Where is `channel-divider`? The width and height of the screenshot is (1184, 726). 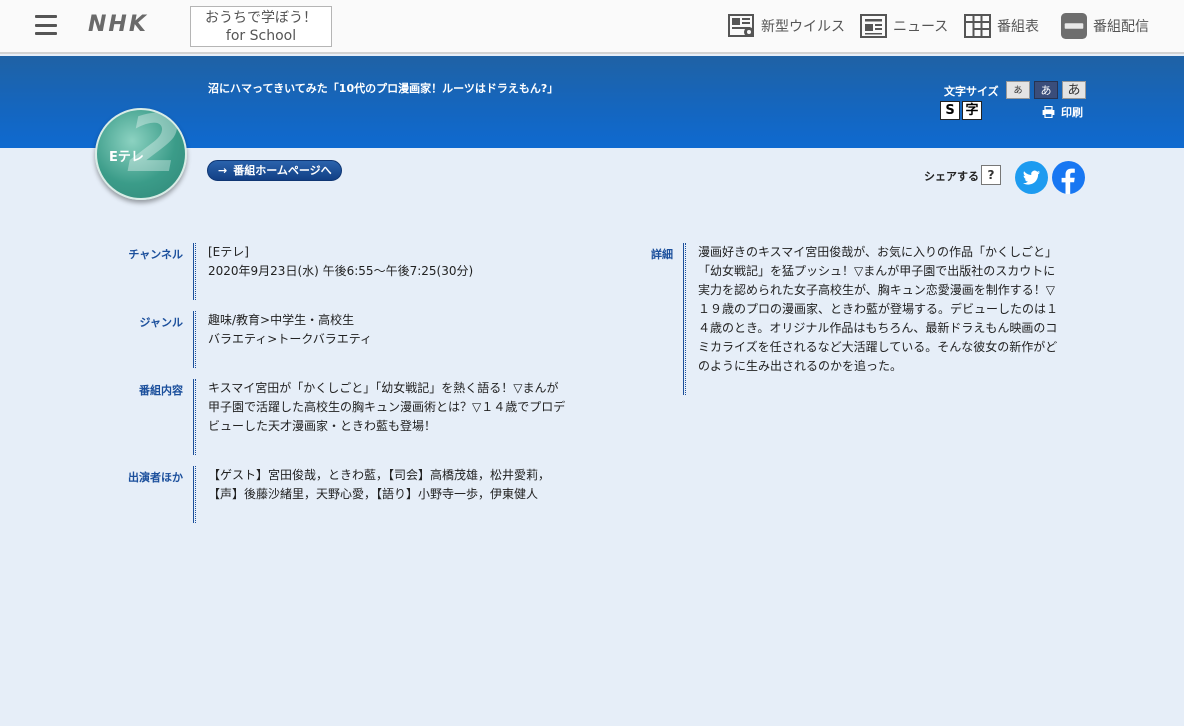 channel-divider is located at coordinates (194, 271).